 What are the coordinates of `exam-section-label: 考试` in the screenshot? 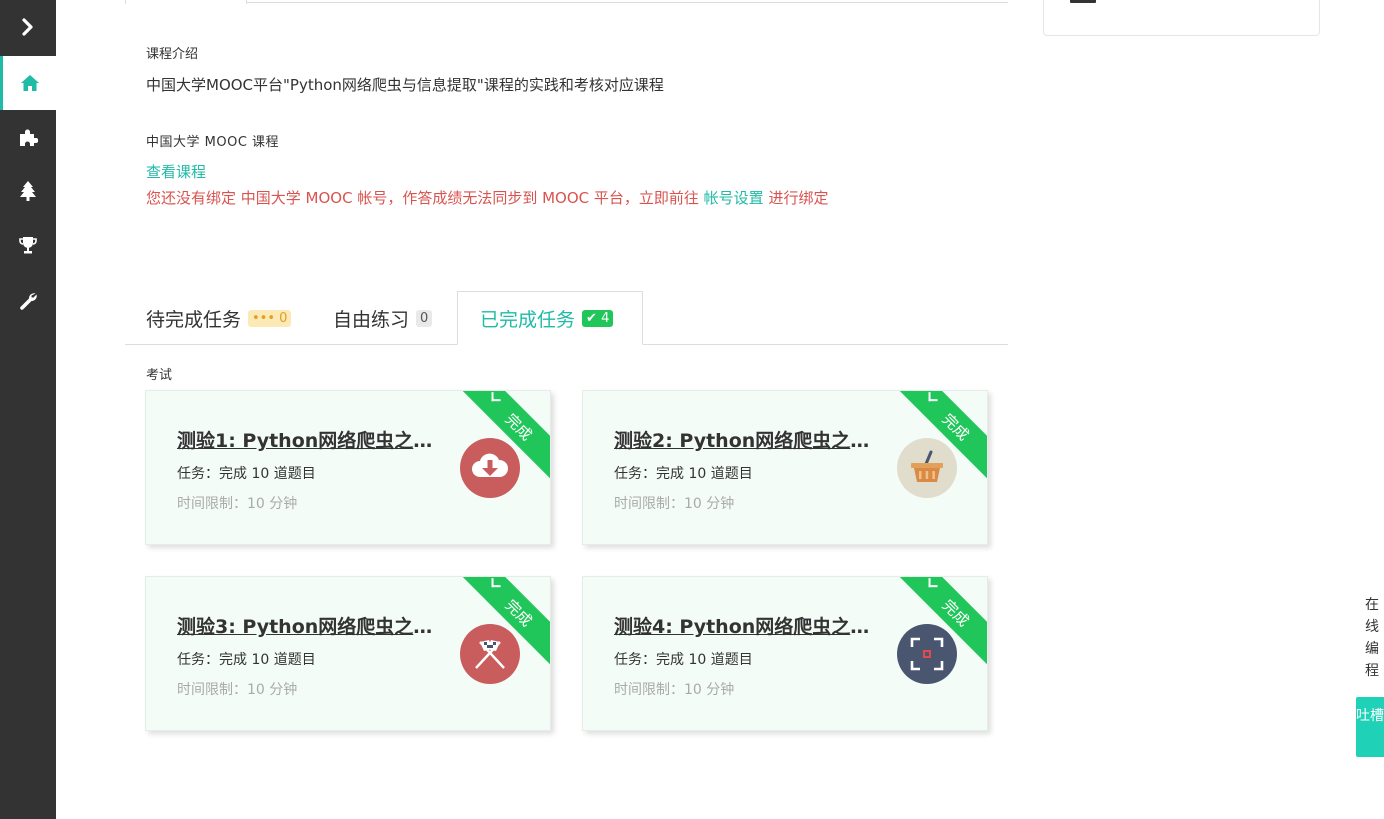 It's located at (159, 375).